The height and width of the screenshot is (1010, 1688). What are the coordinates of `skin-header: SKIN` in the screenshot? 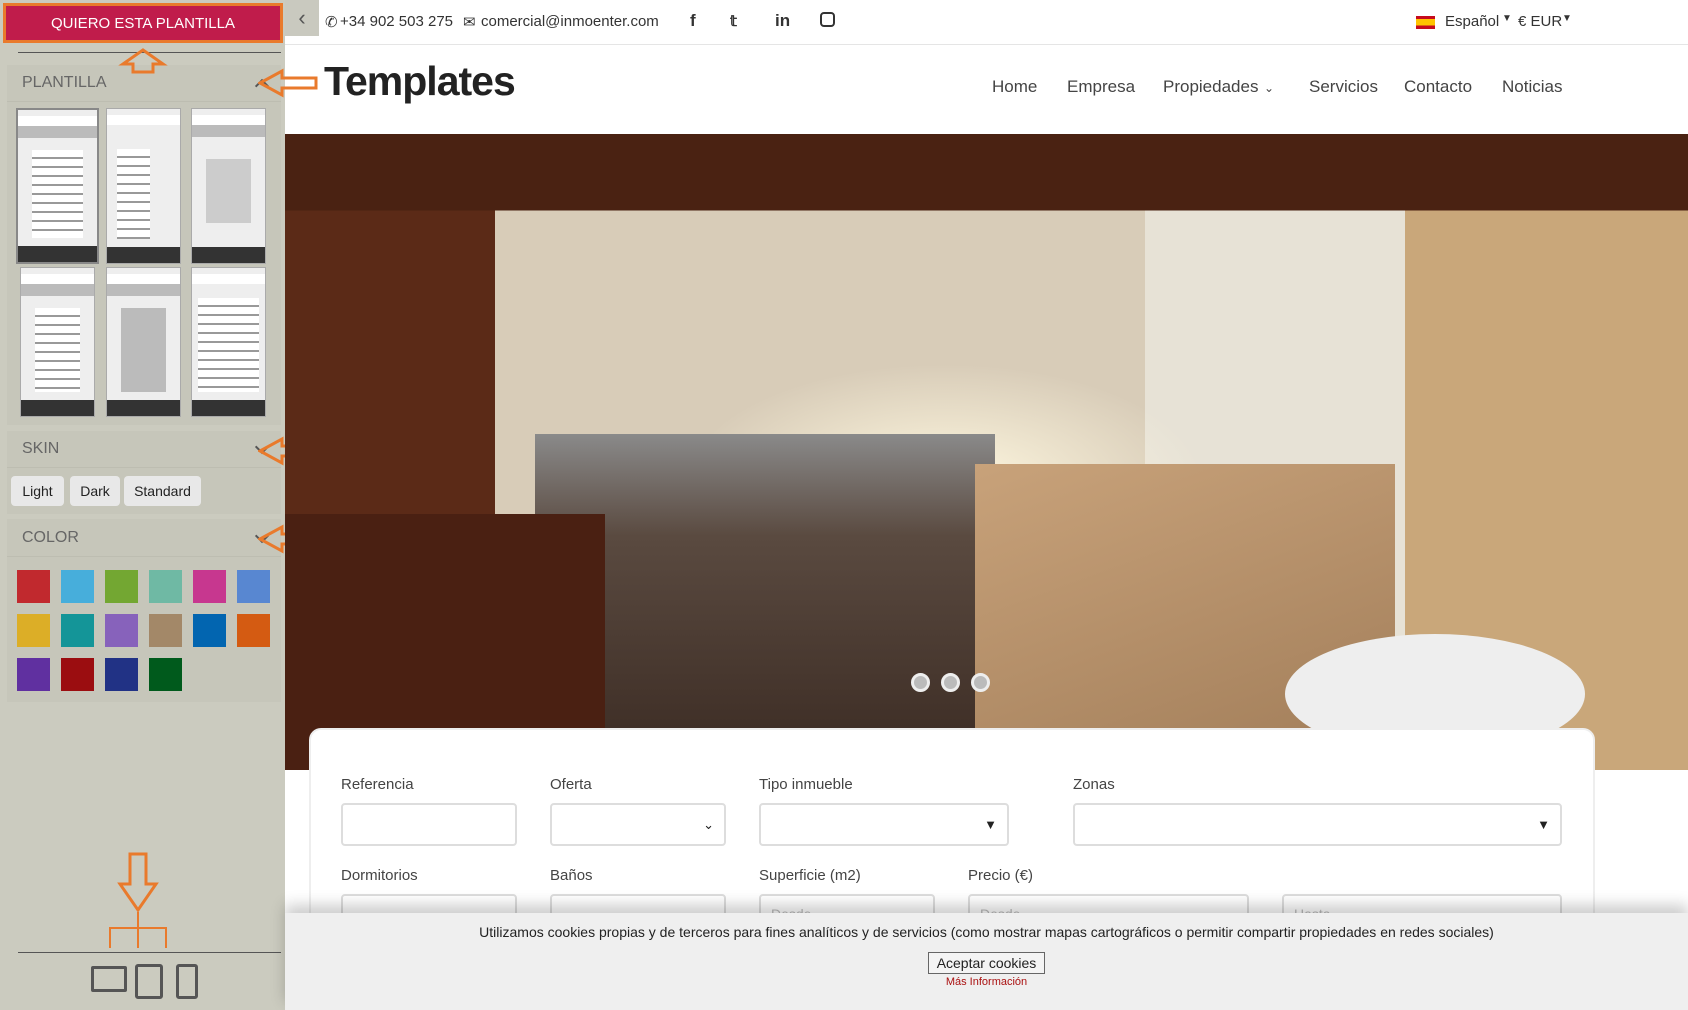 It's located at (144, 449).